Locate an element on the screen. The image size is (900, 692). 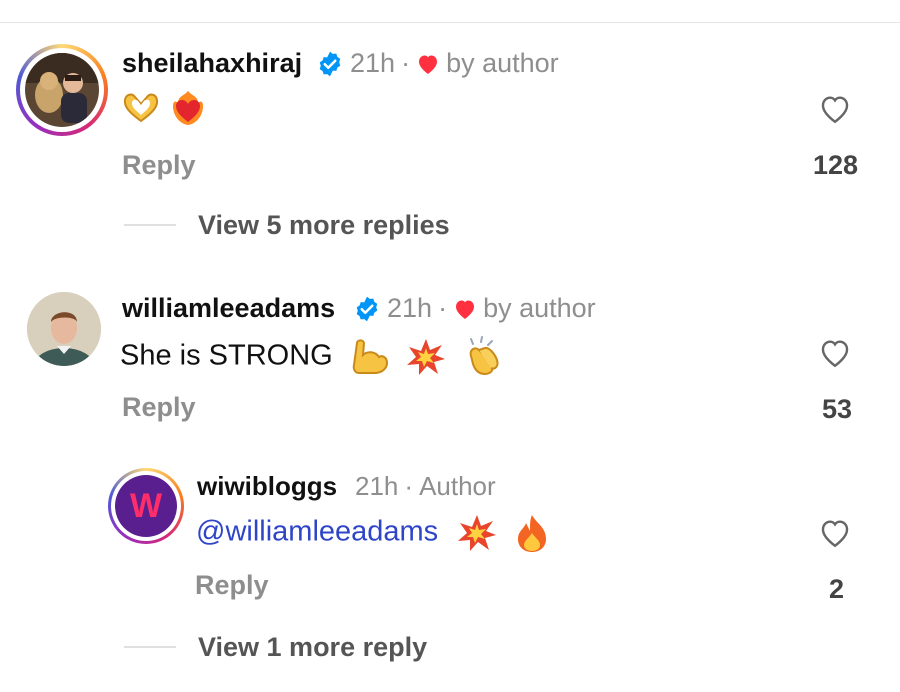
avatar-williamleeadams is located at coordinates (64, 329).